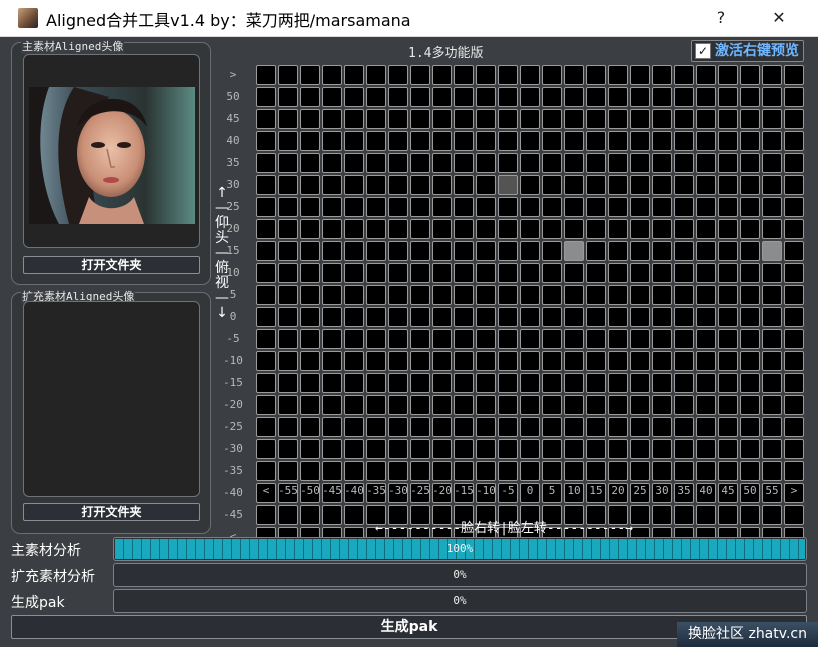  Describe the element at coordinates (703, 51) in the screenshot. I see `checkbox-checked-icon: ✓` at that location.